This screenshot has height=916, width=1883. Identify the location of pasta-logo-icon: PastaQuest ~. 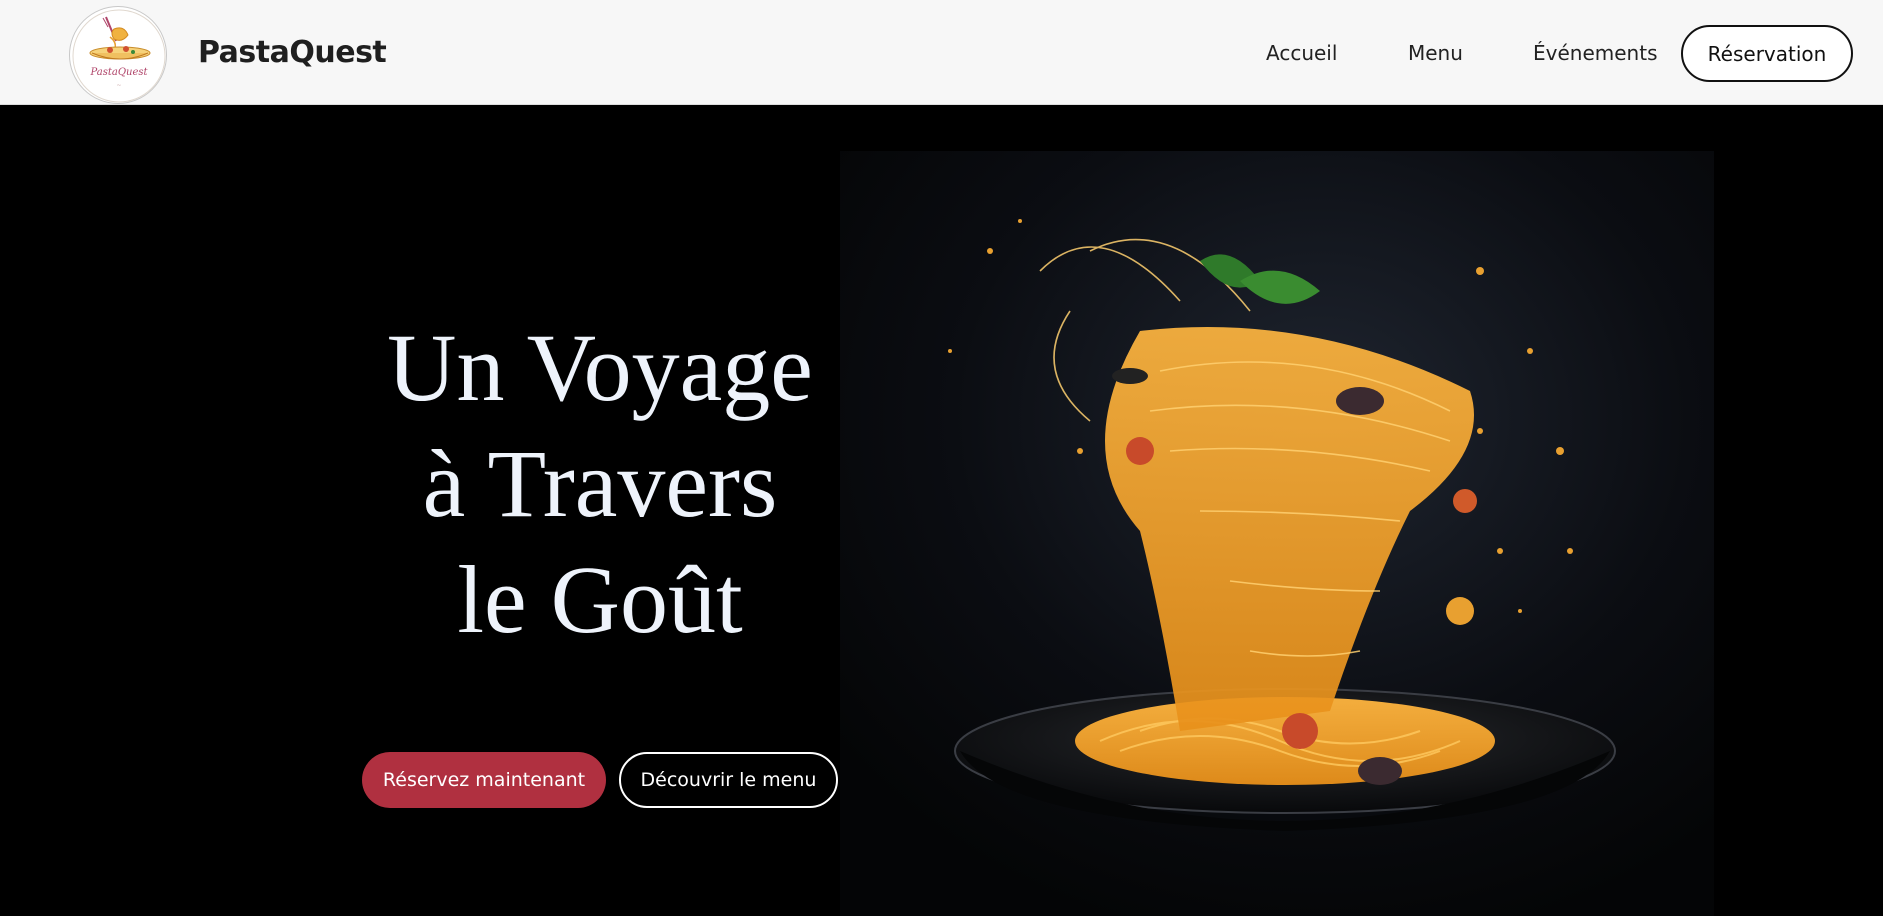
(119, 56).